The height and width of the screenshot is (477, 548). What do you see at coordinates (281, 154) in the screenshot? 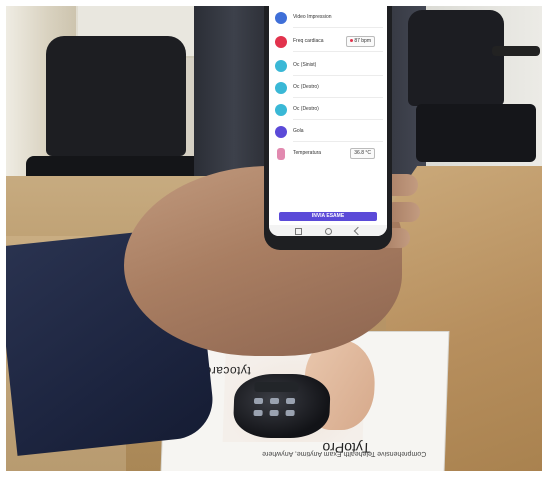
I see `thermometer-icon` at bounding box center [281, 154].